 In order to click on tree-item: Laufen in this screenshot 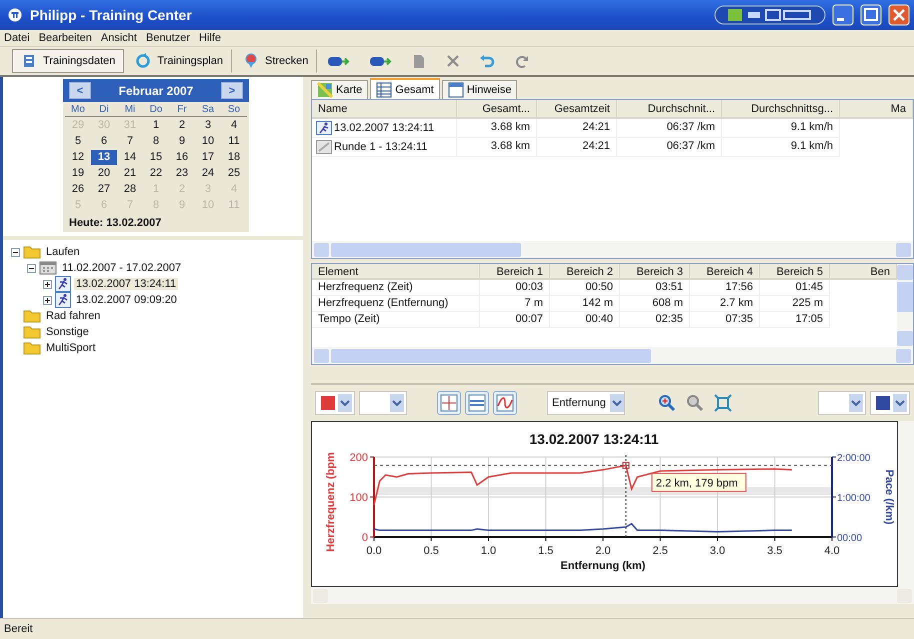, I will do `click(63, 252)`.